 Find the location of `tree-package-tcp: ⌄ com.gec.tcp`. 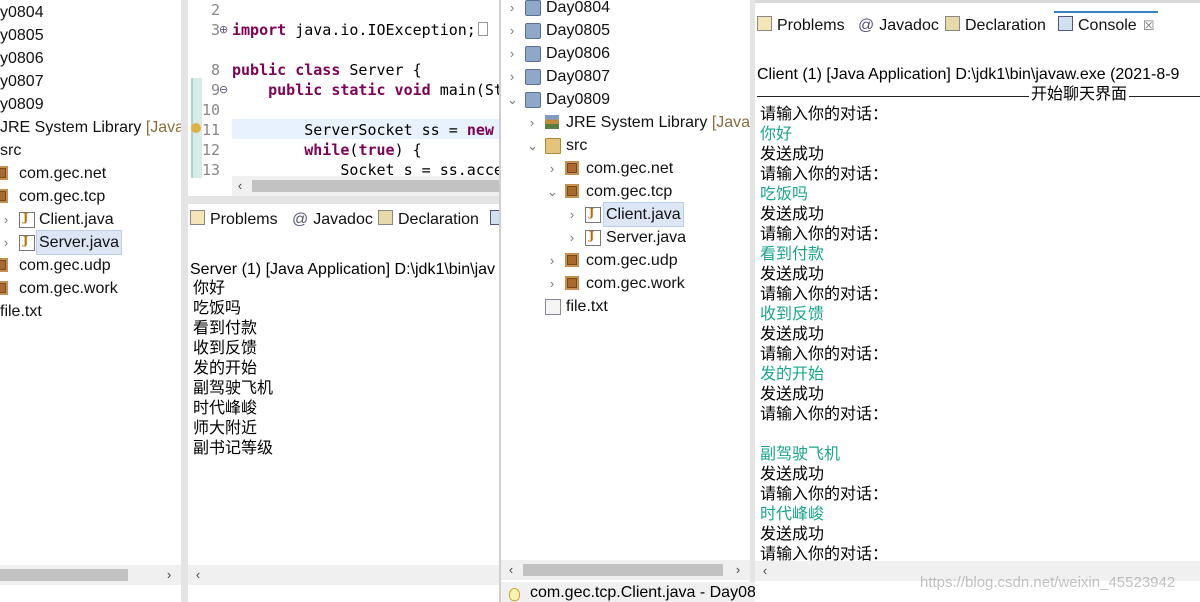

tree-package-tcp: ⌄ com.gec.tcp is located at coordinates (625, 191).